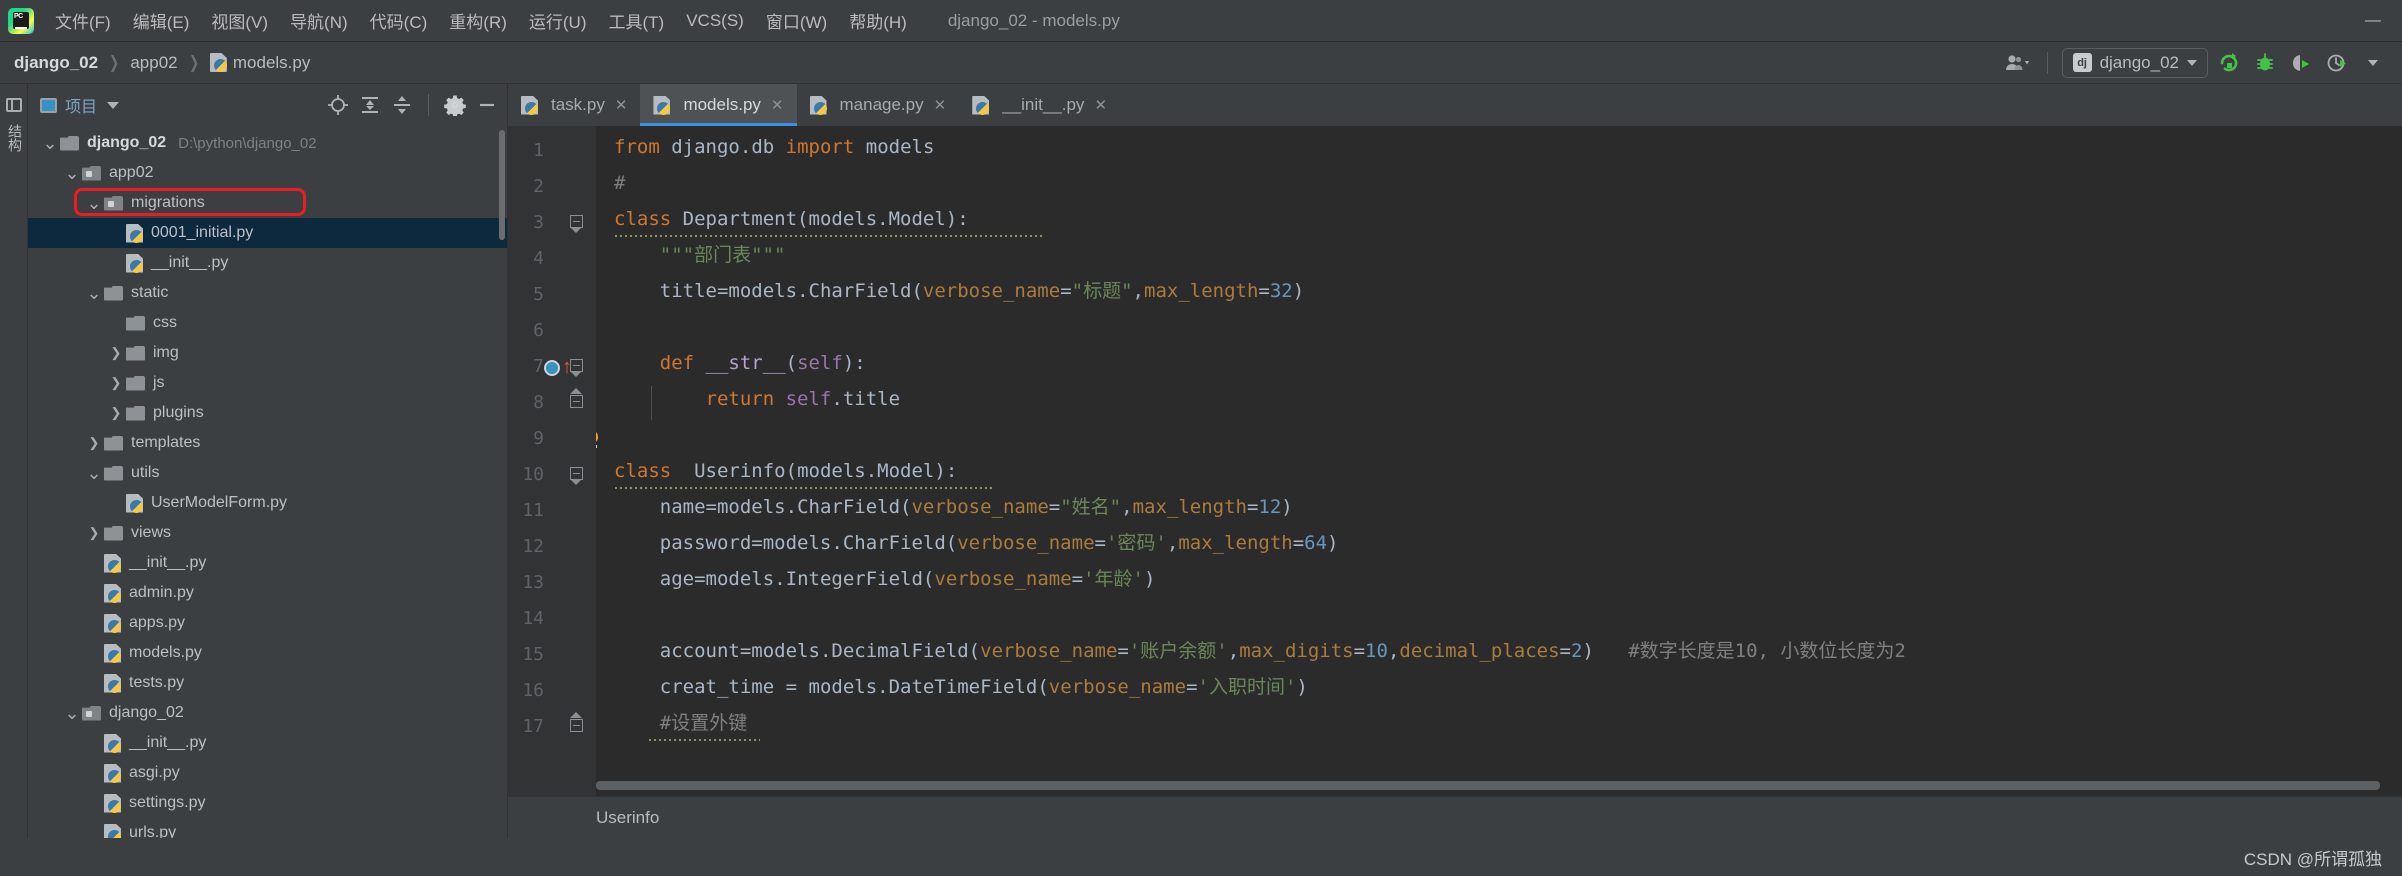 The width and height of the screenshot is (2402, 876). Describe the element at coordinates (740, 363) in the screenshot. I see `code-line: def __str__(self):` at that location.